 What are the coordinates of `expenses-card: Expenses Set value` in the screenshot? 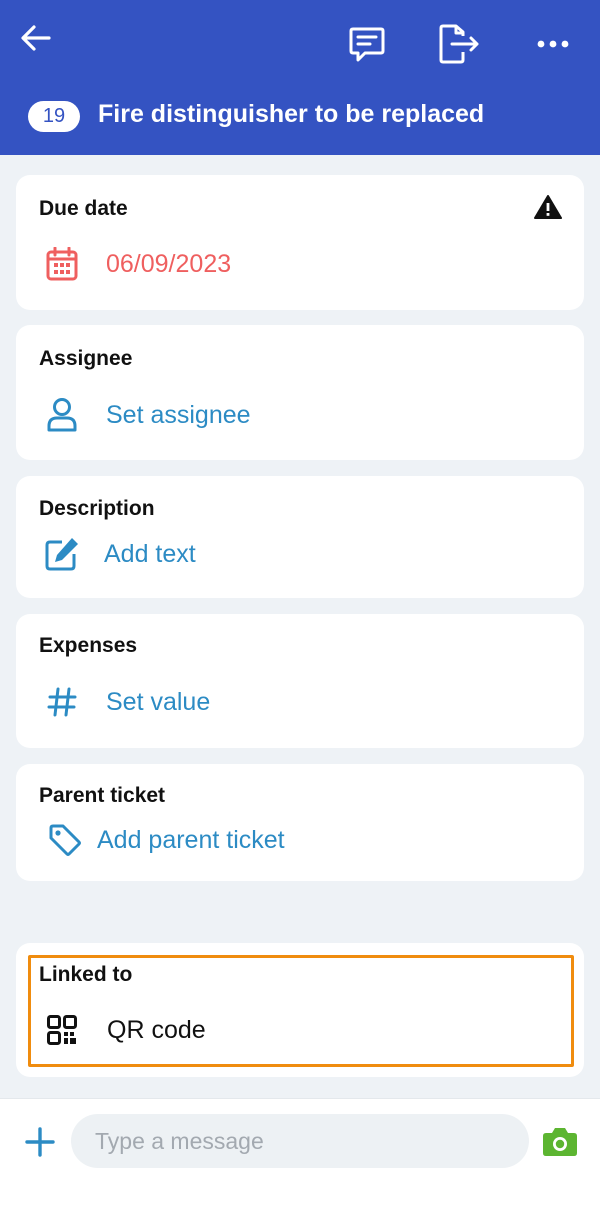 It's located at (300, 681).